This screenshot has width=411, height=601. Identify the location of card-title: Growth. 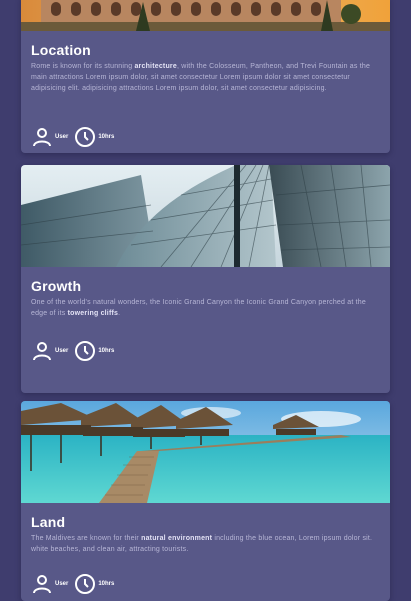
(56, 286).